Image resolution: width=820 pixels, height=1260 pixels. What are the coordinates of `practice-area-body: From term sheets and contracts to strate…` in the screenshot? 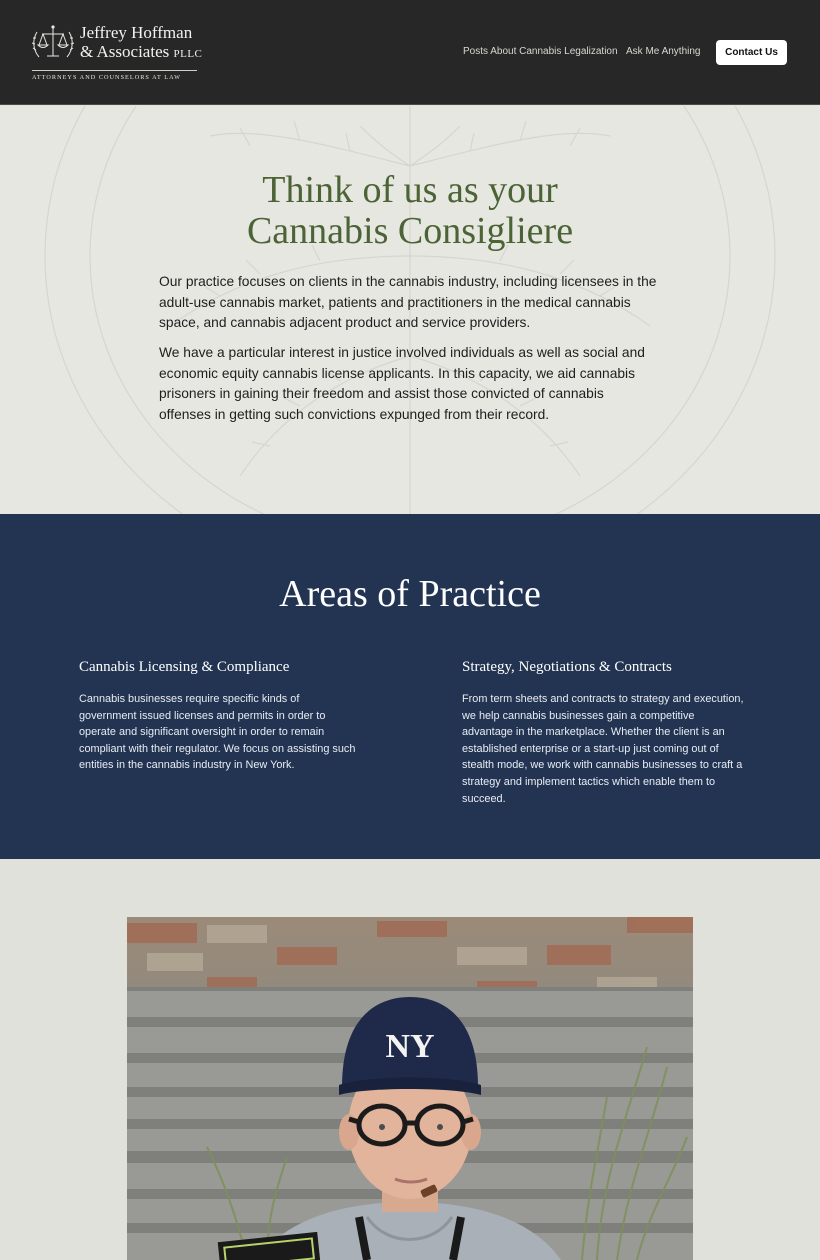 It's located at (603, 749).